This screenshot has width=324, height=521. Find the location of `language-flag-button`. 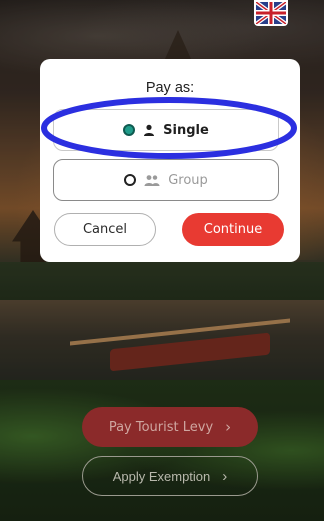

language-flag-button is located at coordinates (271, 13).